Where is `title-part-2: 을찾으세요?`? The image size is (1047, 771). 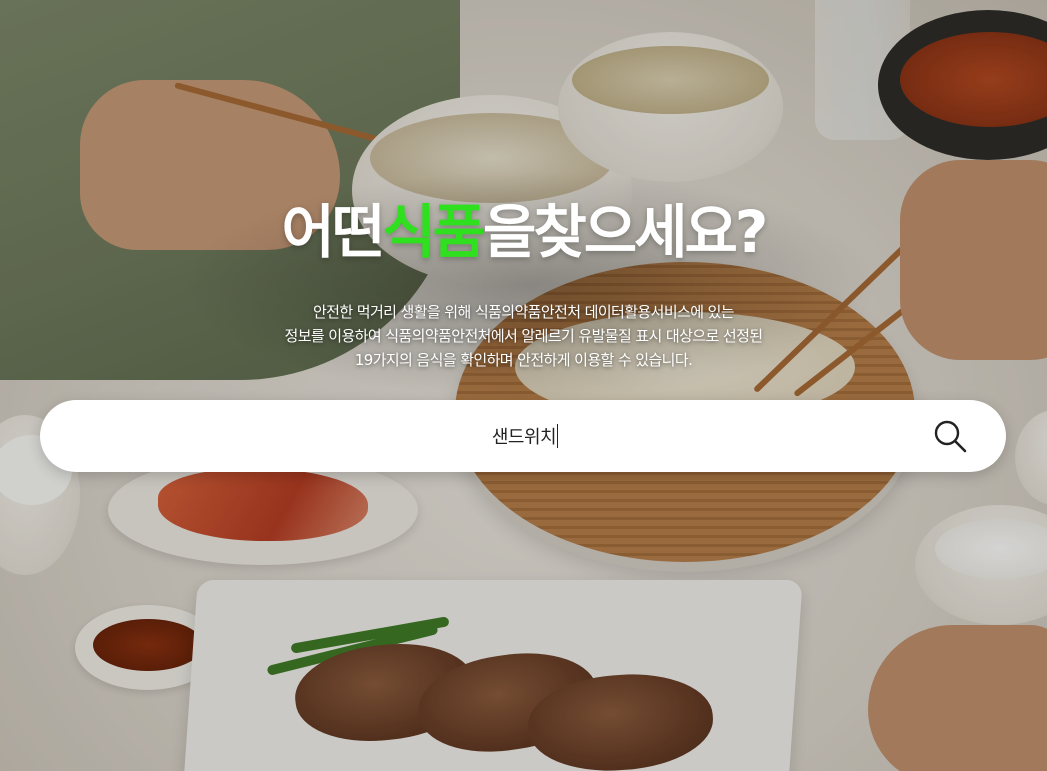
title-part-2: 을찾으세요? is located at coordinates (625, 232).